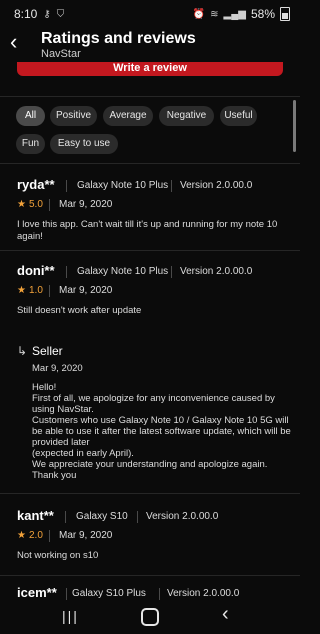  What do you see at coordinates (225, 614) in the screenshot?
I see `back-icon: ‹` at bounding box center [225, 614].